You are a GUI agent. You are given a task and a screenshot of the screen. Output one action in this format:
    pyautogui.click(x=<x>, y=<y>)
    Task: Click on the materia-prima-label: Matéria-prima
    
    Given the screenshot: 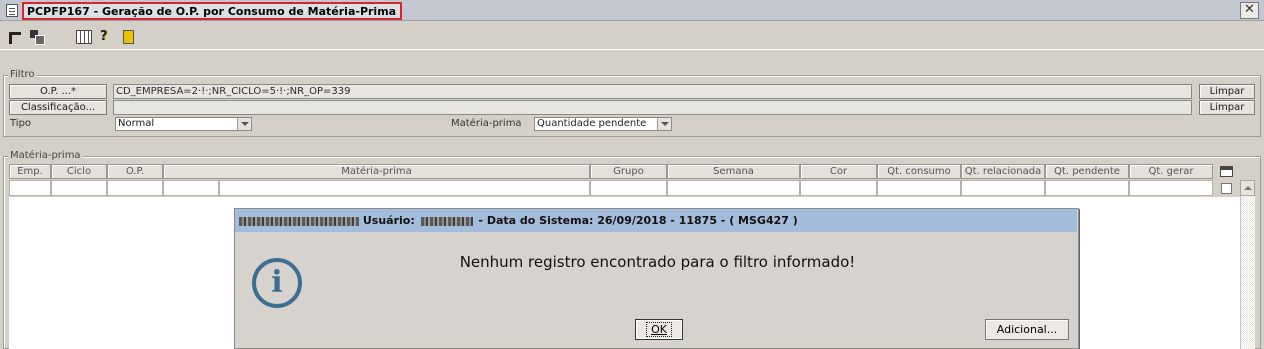 What is the action you would take?
    pyautogui.click(x=486, y=123)
    